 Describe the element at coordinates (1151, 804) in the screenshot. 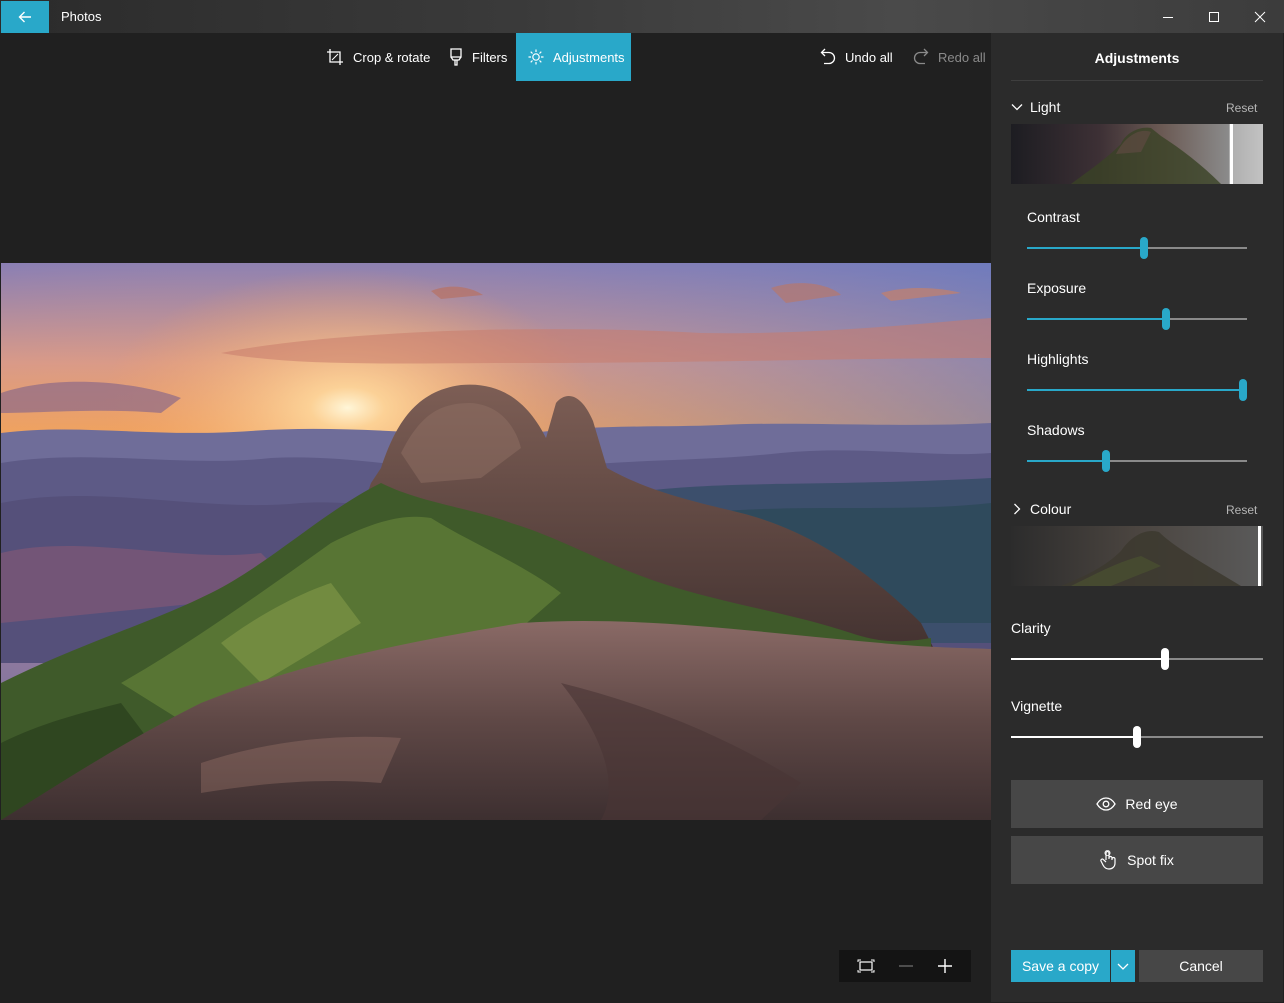

I see `red-eye-label: Red eye` at that location.